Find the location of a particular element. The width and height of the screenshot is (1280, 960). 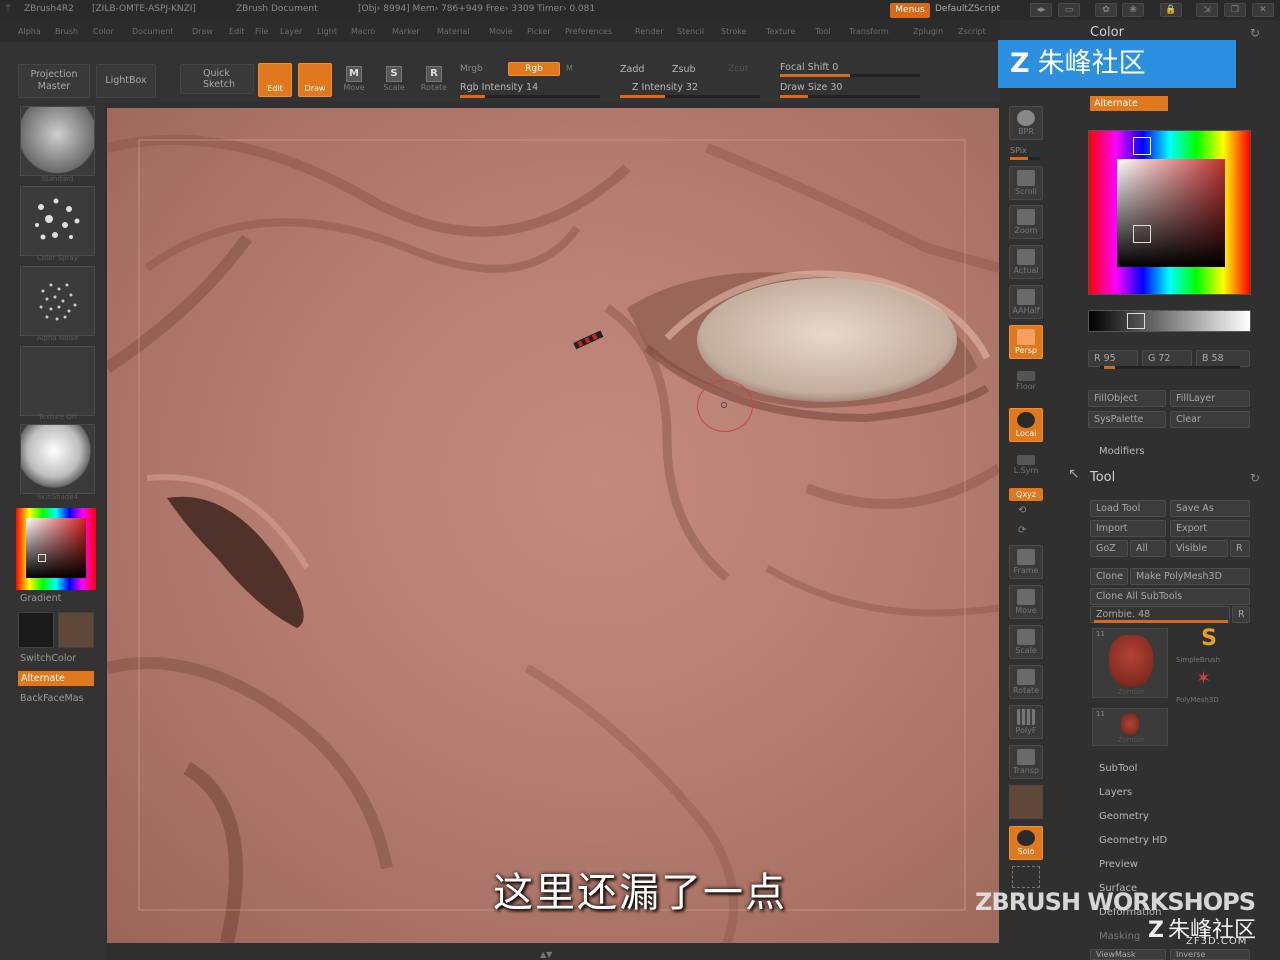

inverse-button: Inverse is located at coordinates (1210, 954).